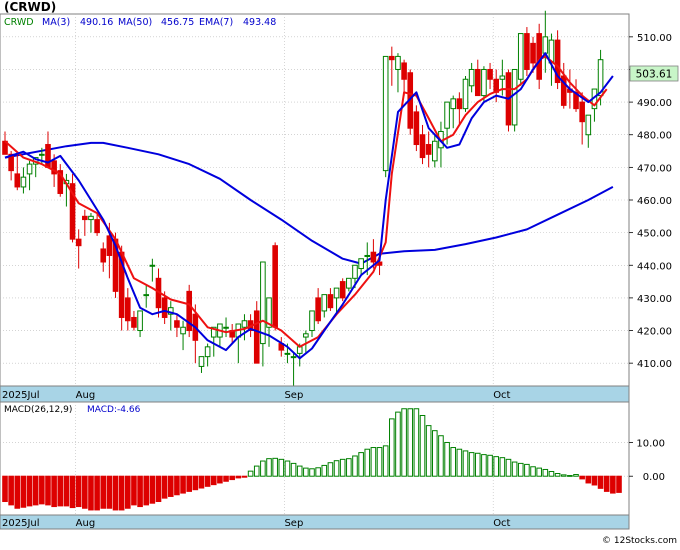 This screenshot has width=680, height=550. Describe the element at coordinates (19, 22) in the screenshot. I see `legend-ticker: CRWD` at that location.